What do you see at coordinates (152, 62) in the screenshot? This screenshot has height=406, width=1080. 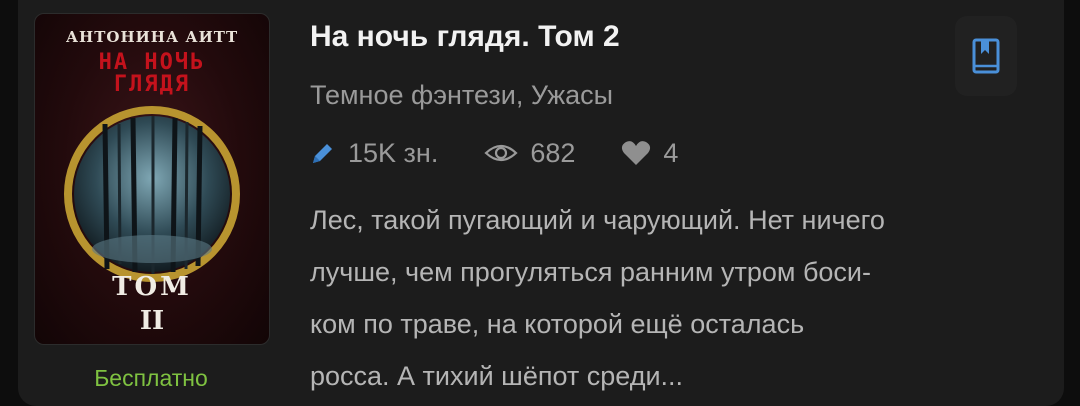 I see `cover-title-line-1: НА НОЧЬ` at bounding box center [152, 62].